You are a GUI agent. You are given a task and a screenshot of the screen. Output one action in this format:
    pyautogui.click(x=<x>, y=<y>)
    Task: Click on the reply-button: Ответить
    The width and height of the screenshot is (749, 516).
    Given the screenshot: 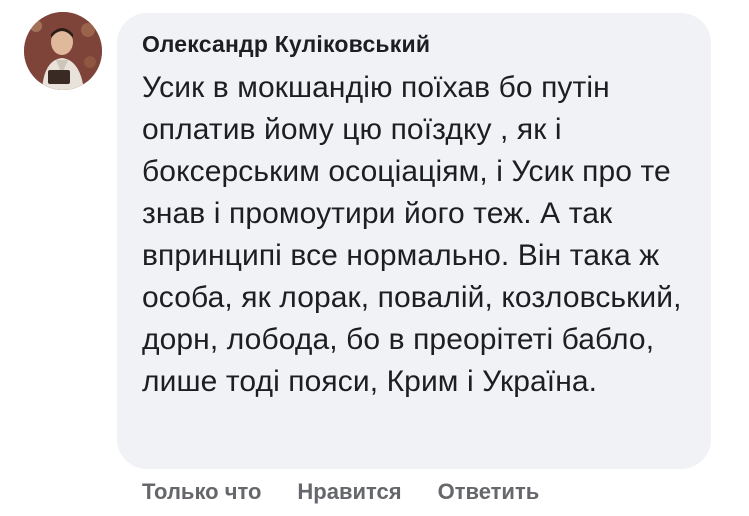 What is the action you would take?
    pyautogui.click(x=489, y=492)
    